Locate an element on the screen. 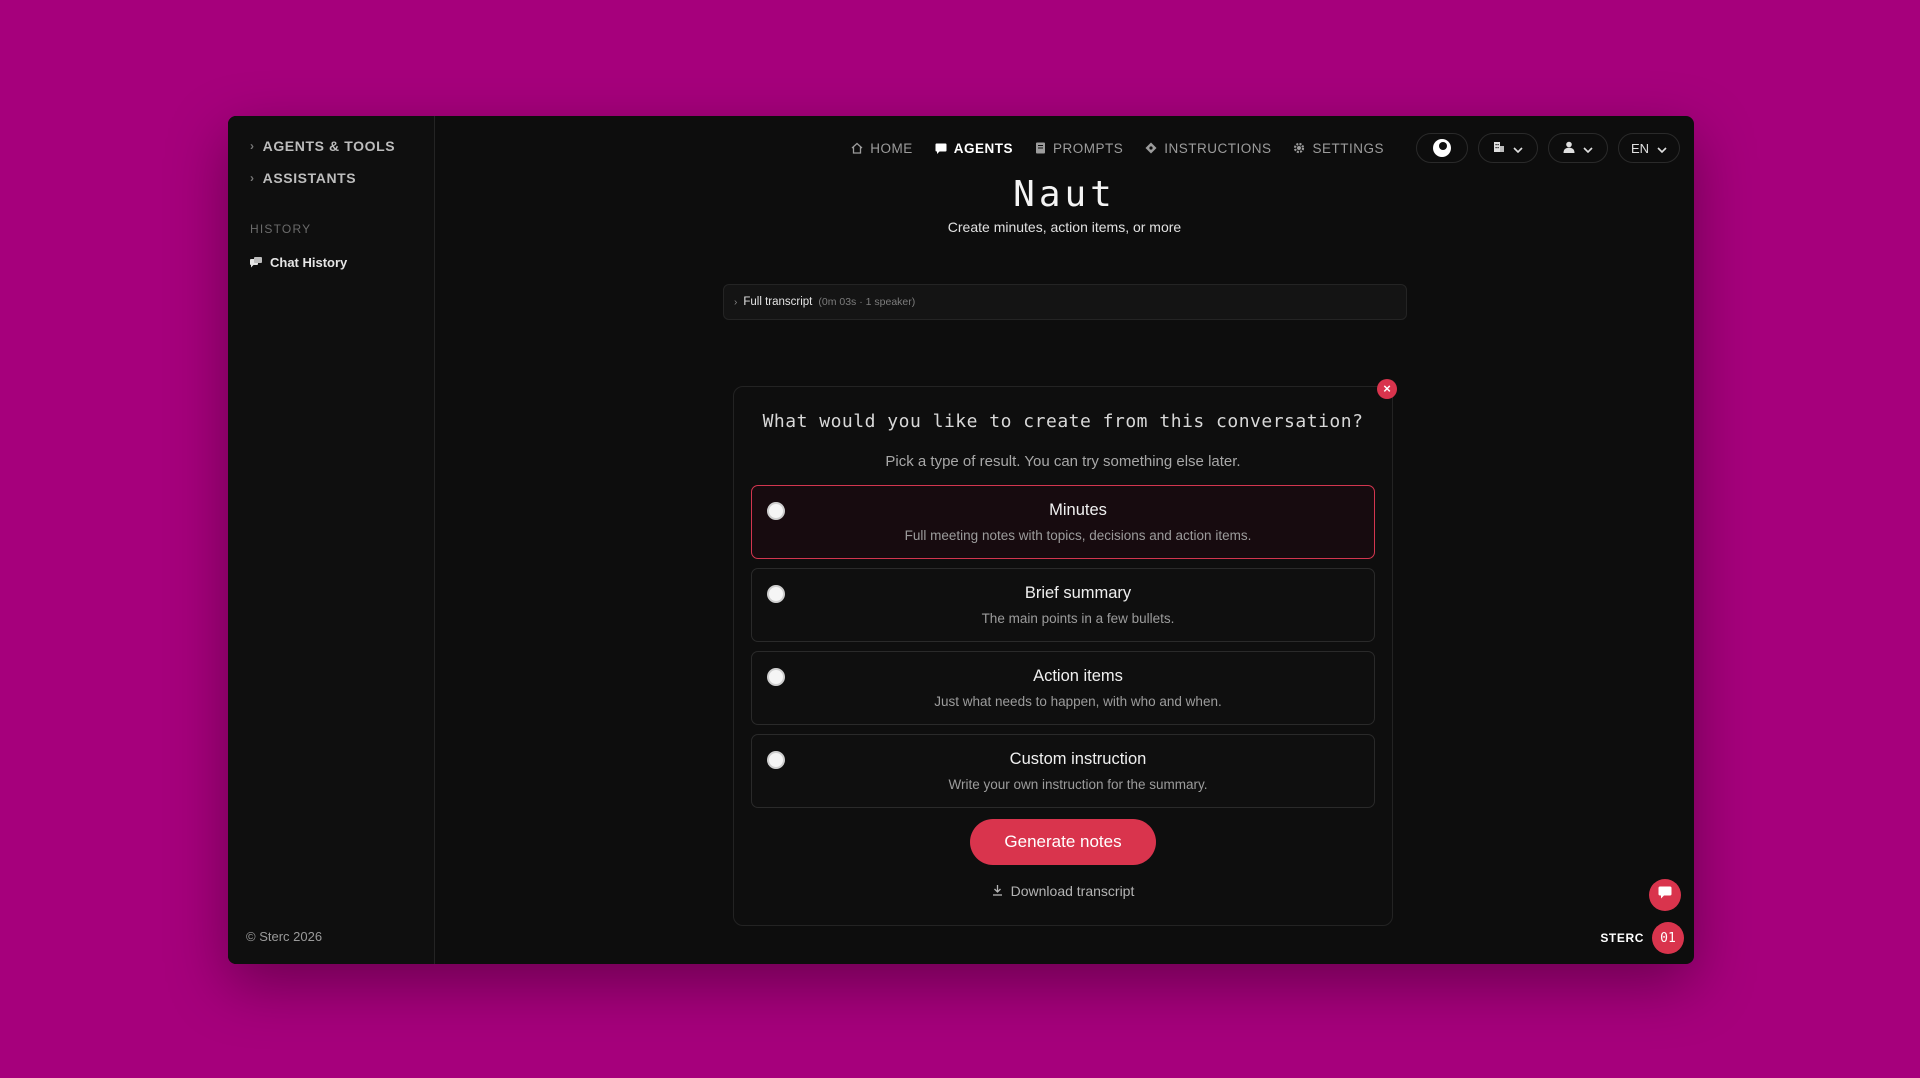 The height and width of the screenshot is (1078, 1920). download-transcript-link: Download transcript is located at coordinates (1063, 891).